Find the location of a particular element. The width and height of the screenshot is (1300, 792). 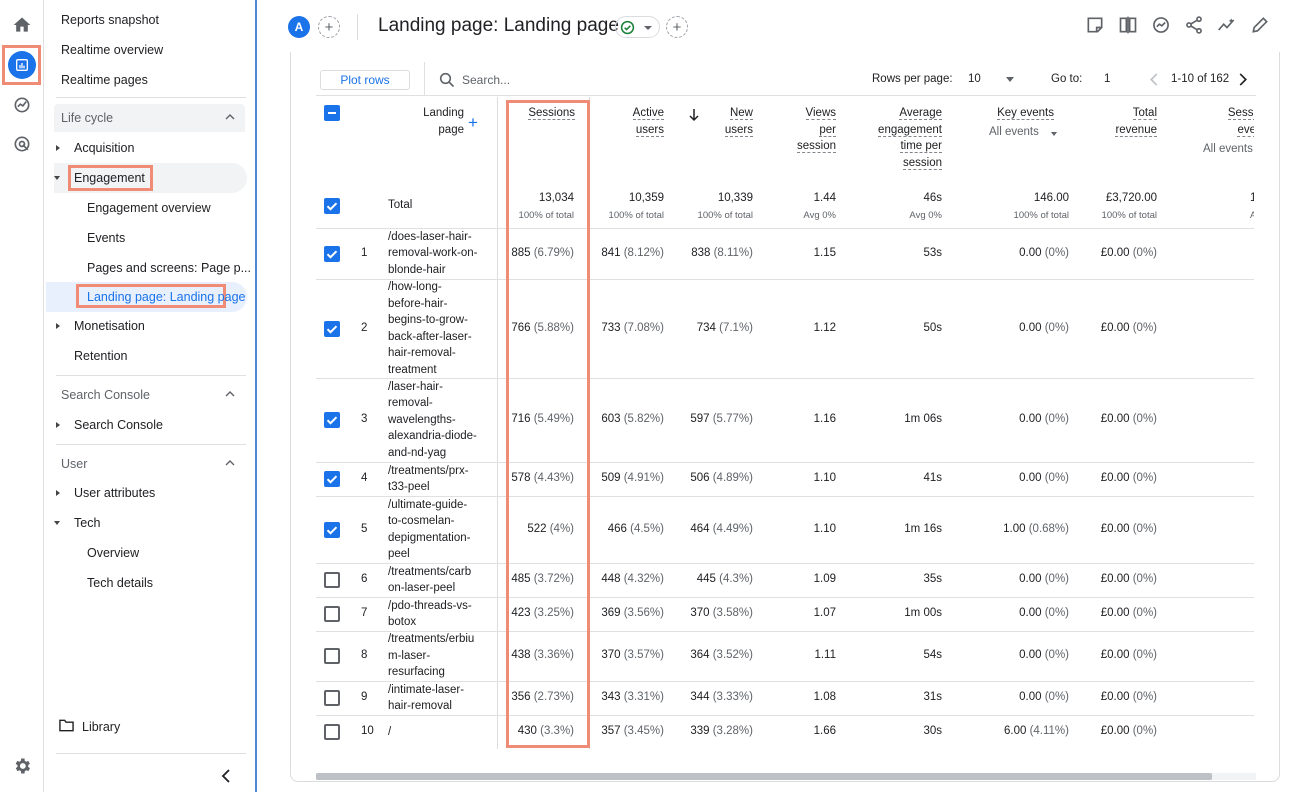

sidebar-item-tech-details: Tech details is located at coordinates (120, 583).